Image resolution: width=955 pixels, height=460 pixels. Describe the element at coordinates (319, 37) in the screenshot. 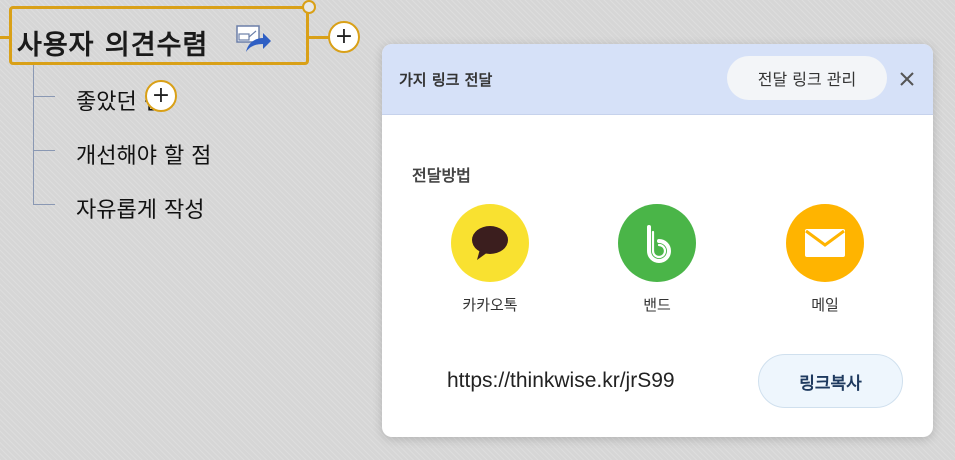

I see `root-connector` at that location.